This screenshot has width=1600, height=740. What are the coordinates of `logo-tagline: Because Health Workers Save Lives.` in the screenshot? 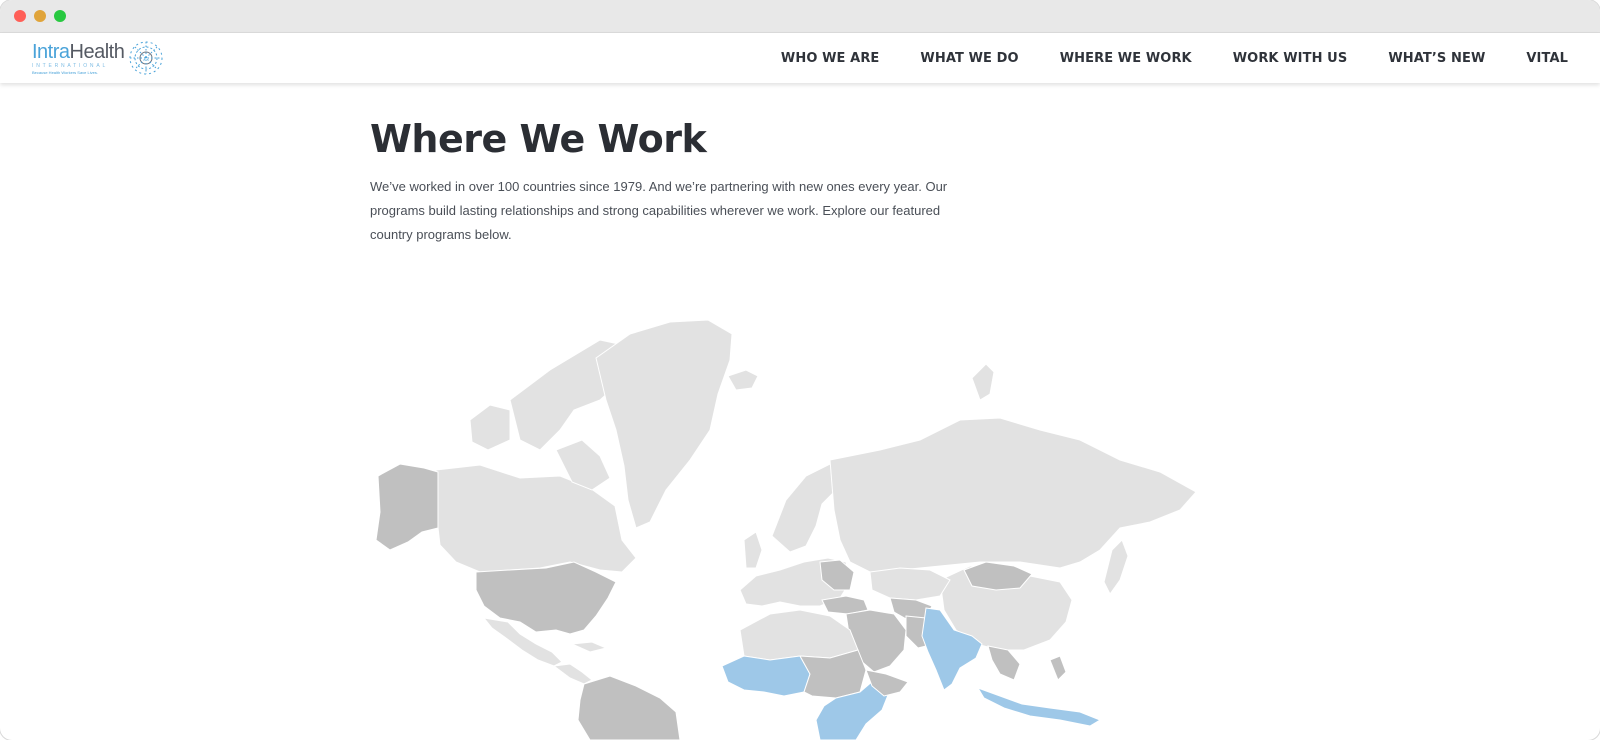 It's located at (65, 72).